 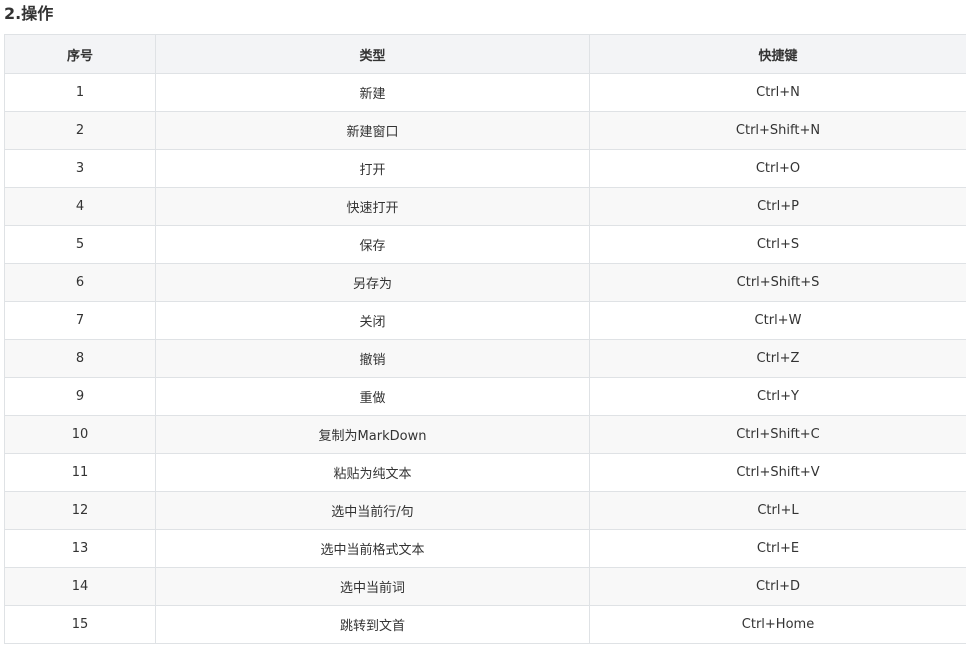 What do you see at coordinates (372, 282) in the screenshot?
I see `cell-type: 另存为` at bounding box center [372, 282].